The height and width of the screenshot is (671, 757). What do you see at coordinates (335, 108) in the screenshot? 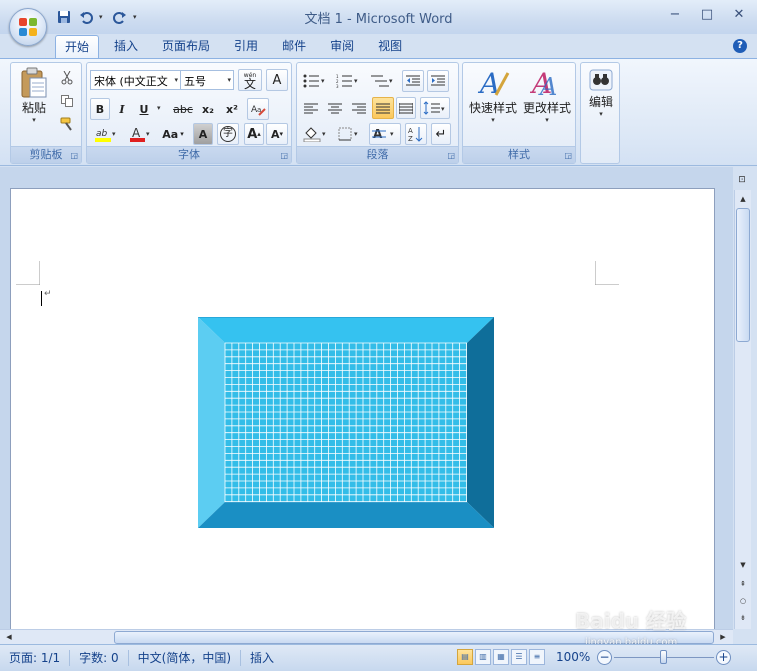
I see `align-center-button` at bounding box center [335, 108].